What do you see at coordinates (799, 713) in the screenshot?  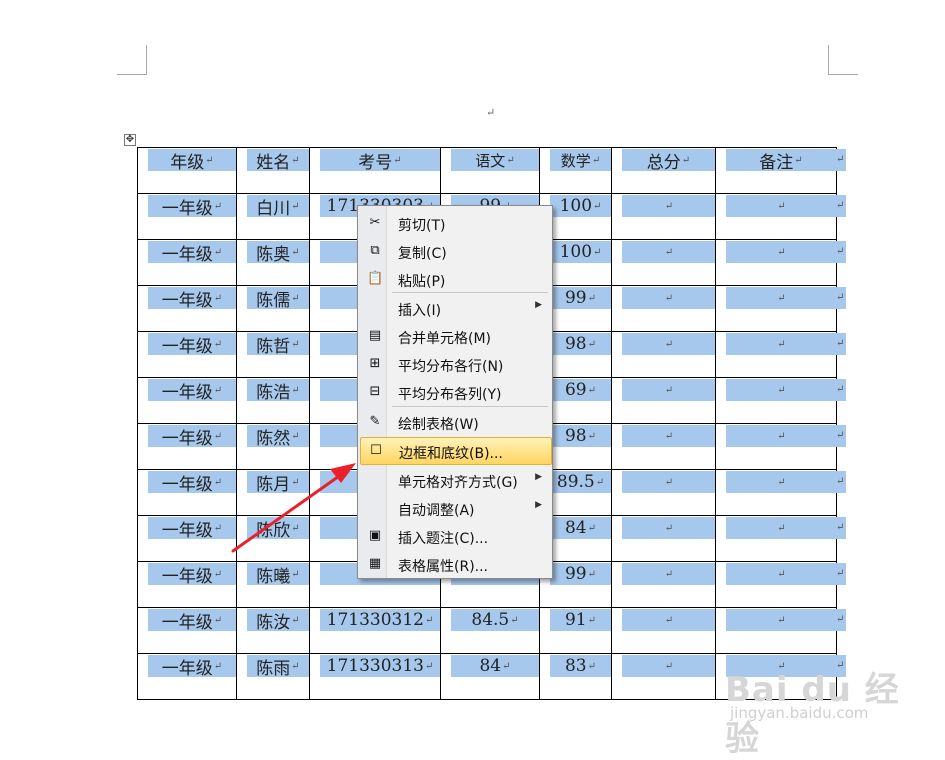 I see `watermark-url: jingyan.baidu.com` at bounding box center [799, 713].